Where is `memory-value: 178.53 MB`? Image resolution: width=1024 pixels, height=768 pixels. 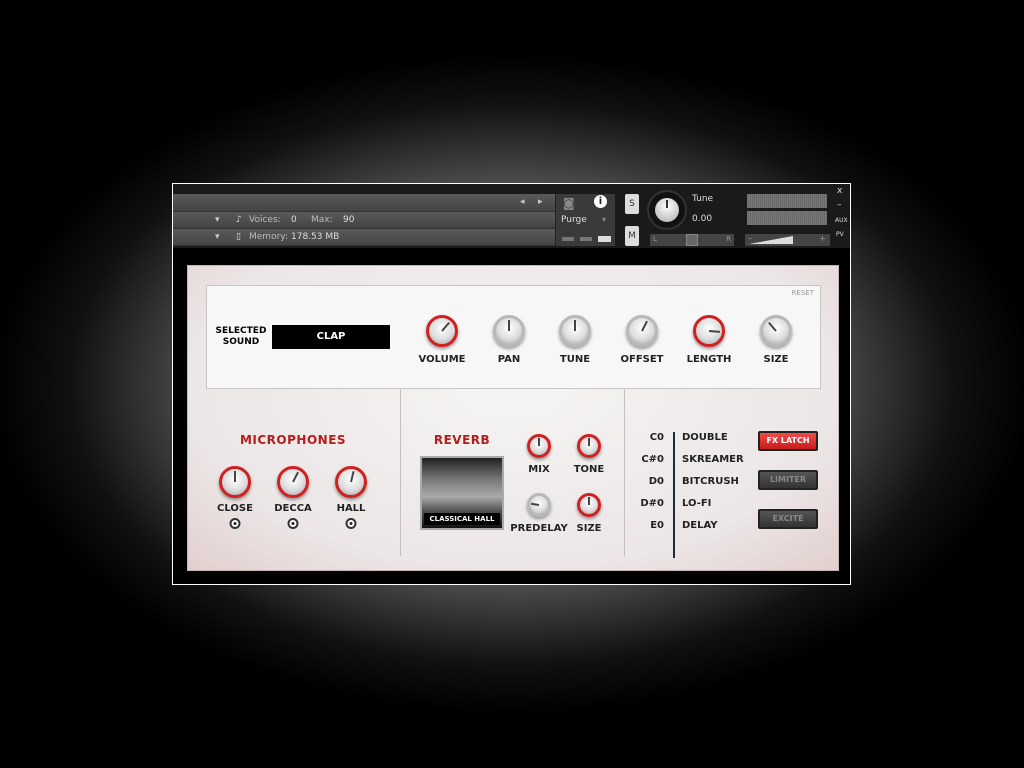
memory-value: 178.53 MB is located at coordinates (315, 237).